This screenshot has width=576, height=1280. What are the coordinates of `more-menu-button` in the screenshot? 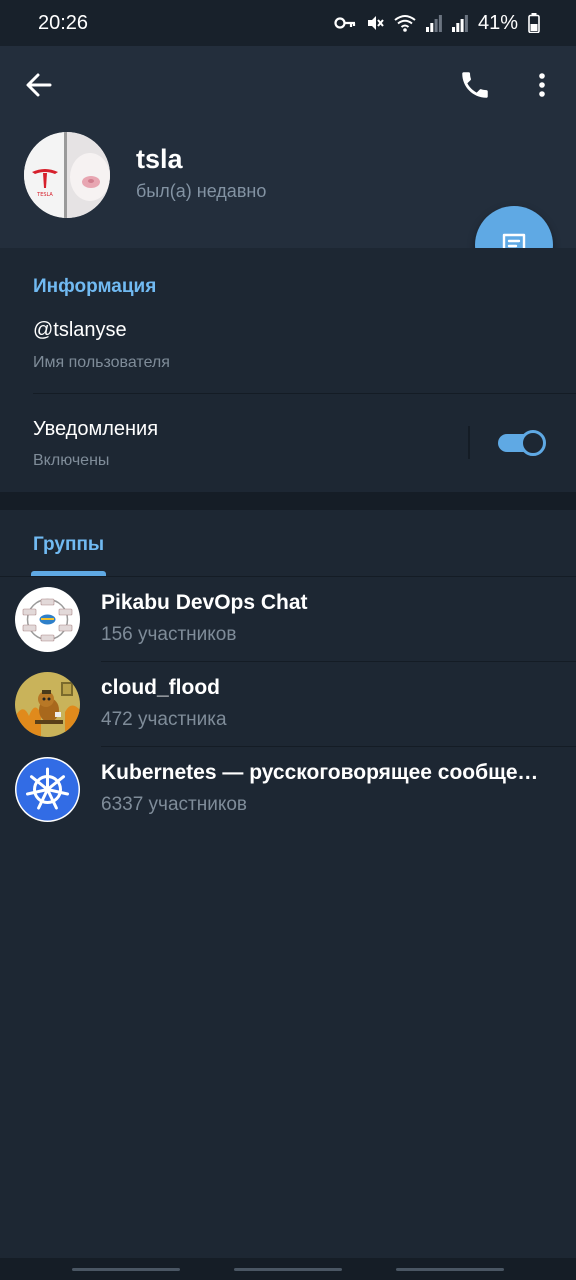 It's located at (542, 85).